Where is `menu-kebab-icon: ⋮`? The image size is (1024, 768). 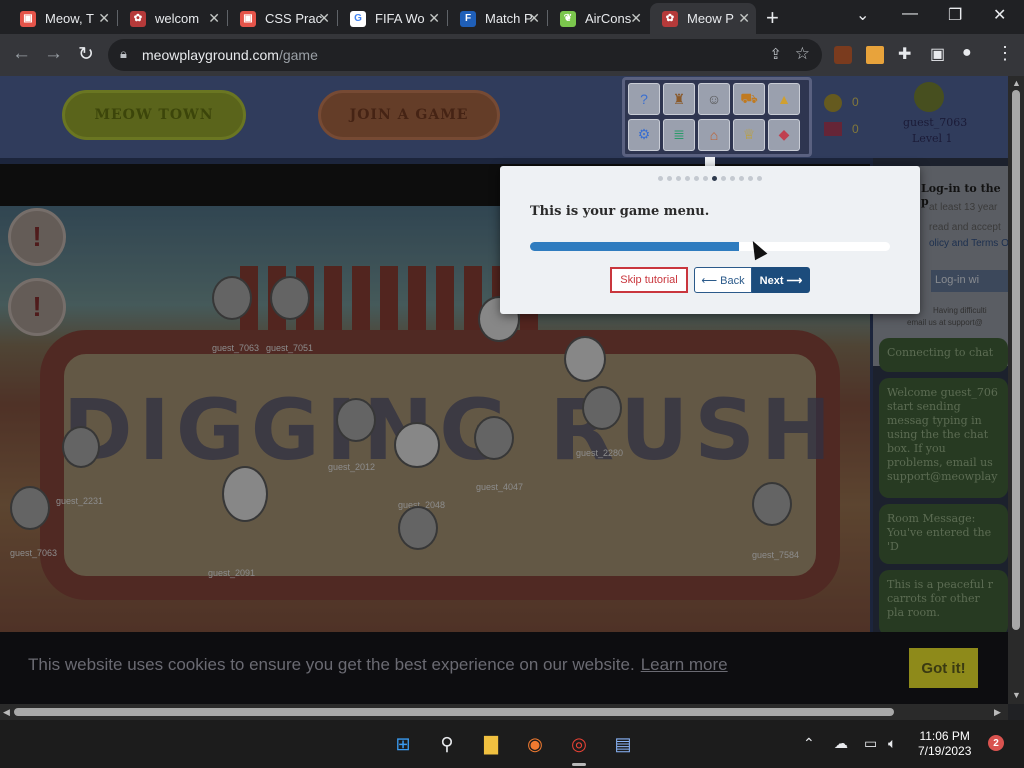 menu-kebab-icon: ⋮ is located at coordinates (1005, 53).